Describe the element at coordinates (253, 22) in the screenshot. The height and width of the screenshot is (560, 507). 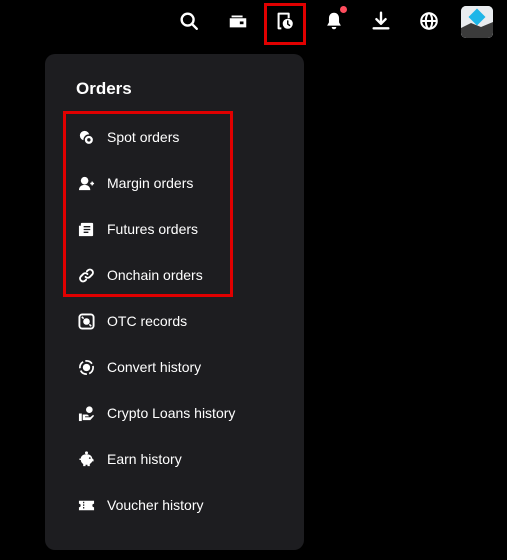
I see `top-navigation-bar` at that location.